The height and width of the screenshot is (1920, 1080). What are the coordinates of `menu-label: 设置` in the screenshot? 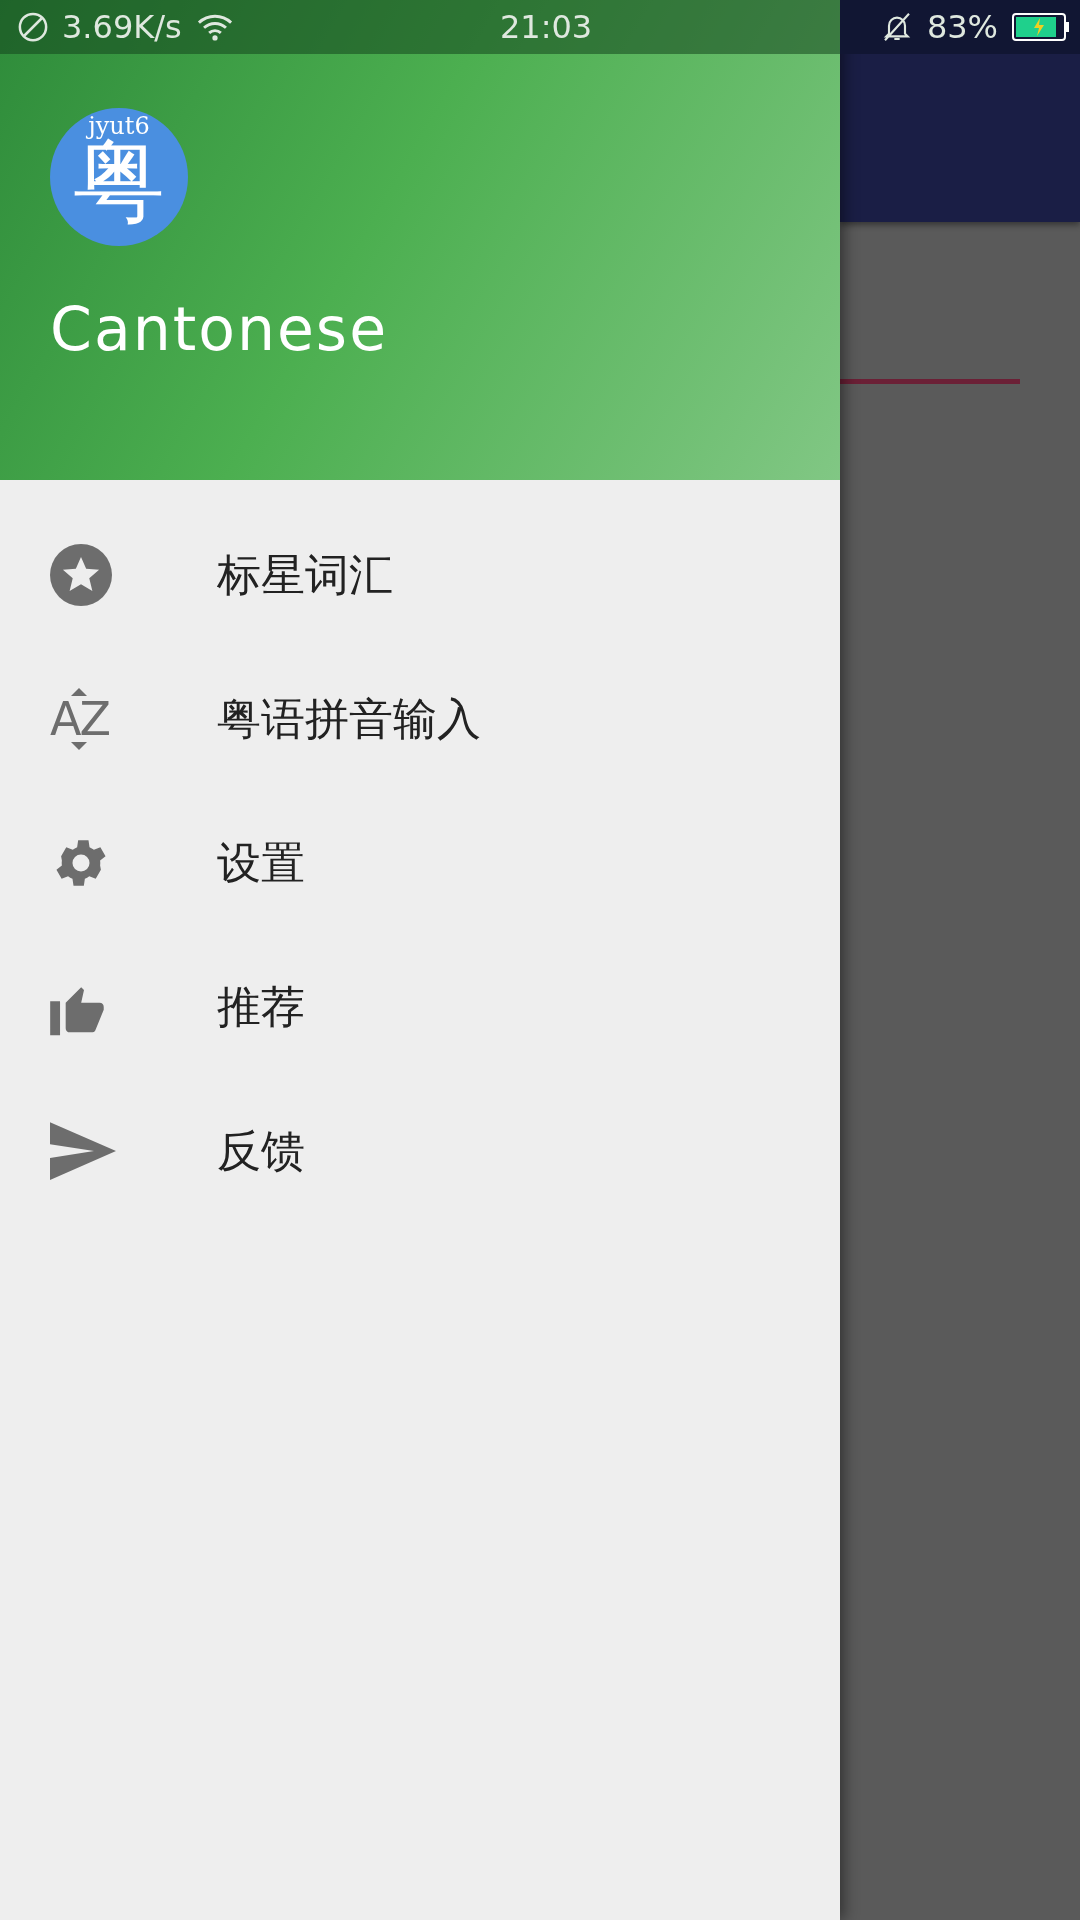 It's located at (261, 862).